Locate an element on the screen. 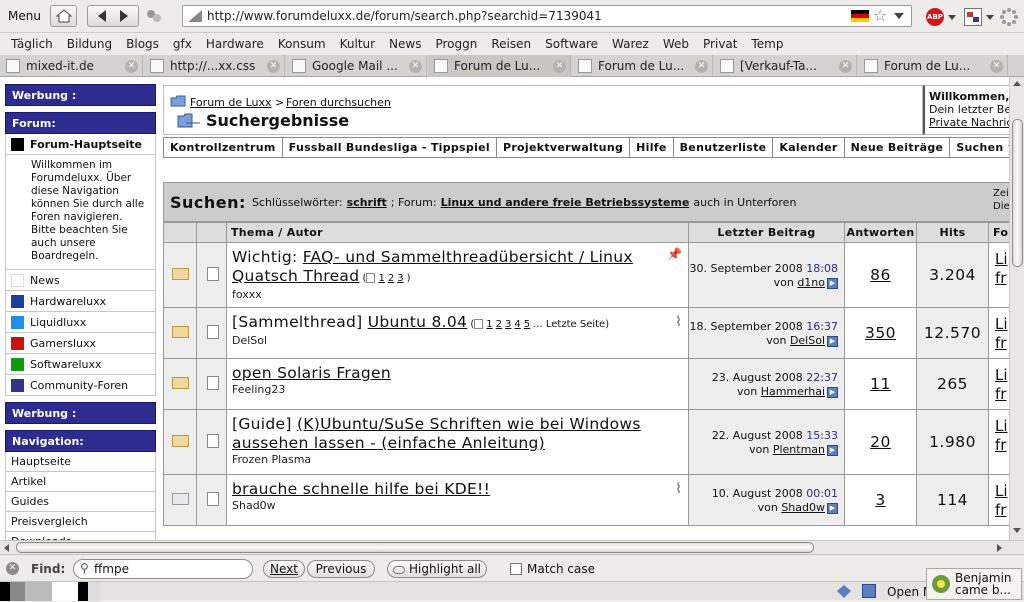 Image resolution: width=1024 pixels, height=602 pixels. sidebar-item-forum-home: Forum-Hauptseite is located at coordinates (80, 144).